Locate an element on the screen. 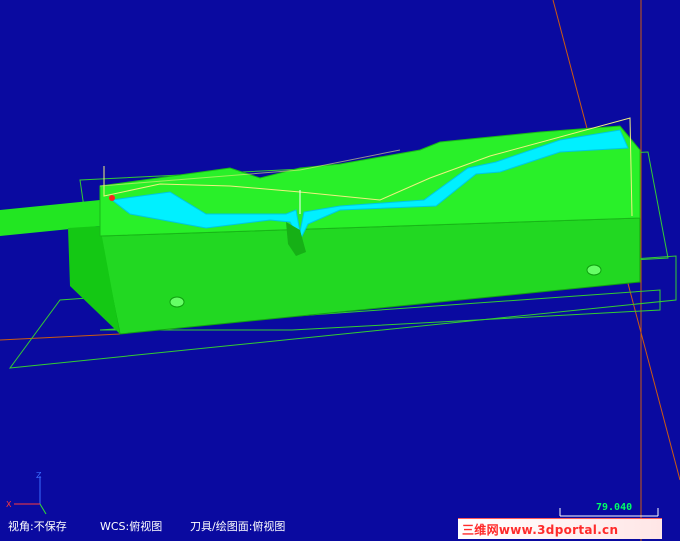 The image size is (680, 541). watermark: 三维网www.3dportal.cn is located at coordinates (560, 528).